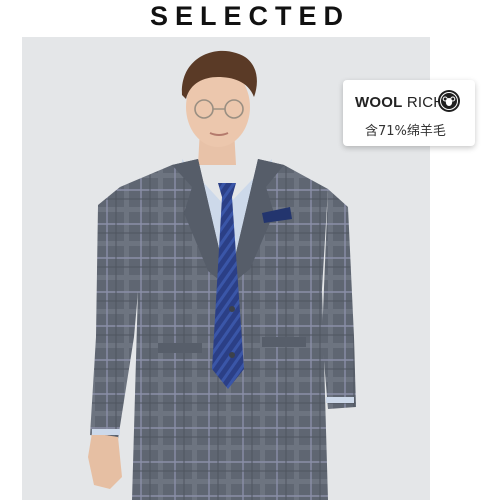 The width and height of the screenshot is (500, 500). What do you see at coordinates (409, 113) in the screenshot?
I see `wool-rich-badge: WOOL RICH 含71%绵羊毛` at bounding box center [409, 113].